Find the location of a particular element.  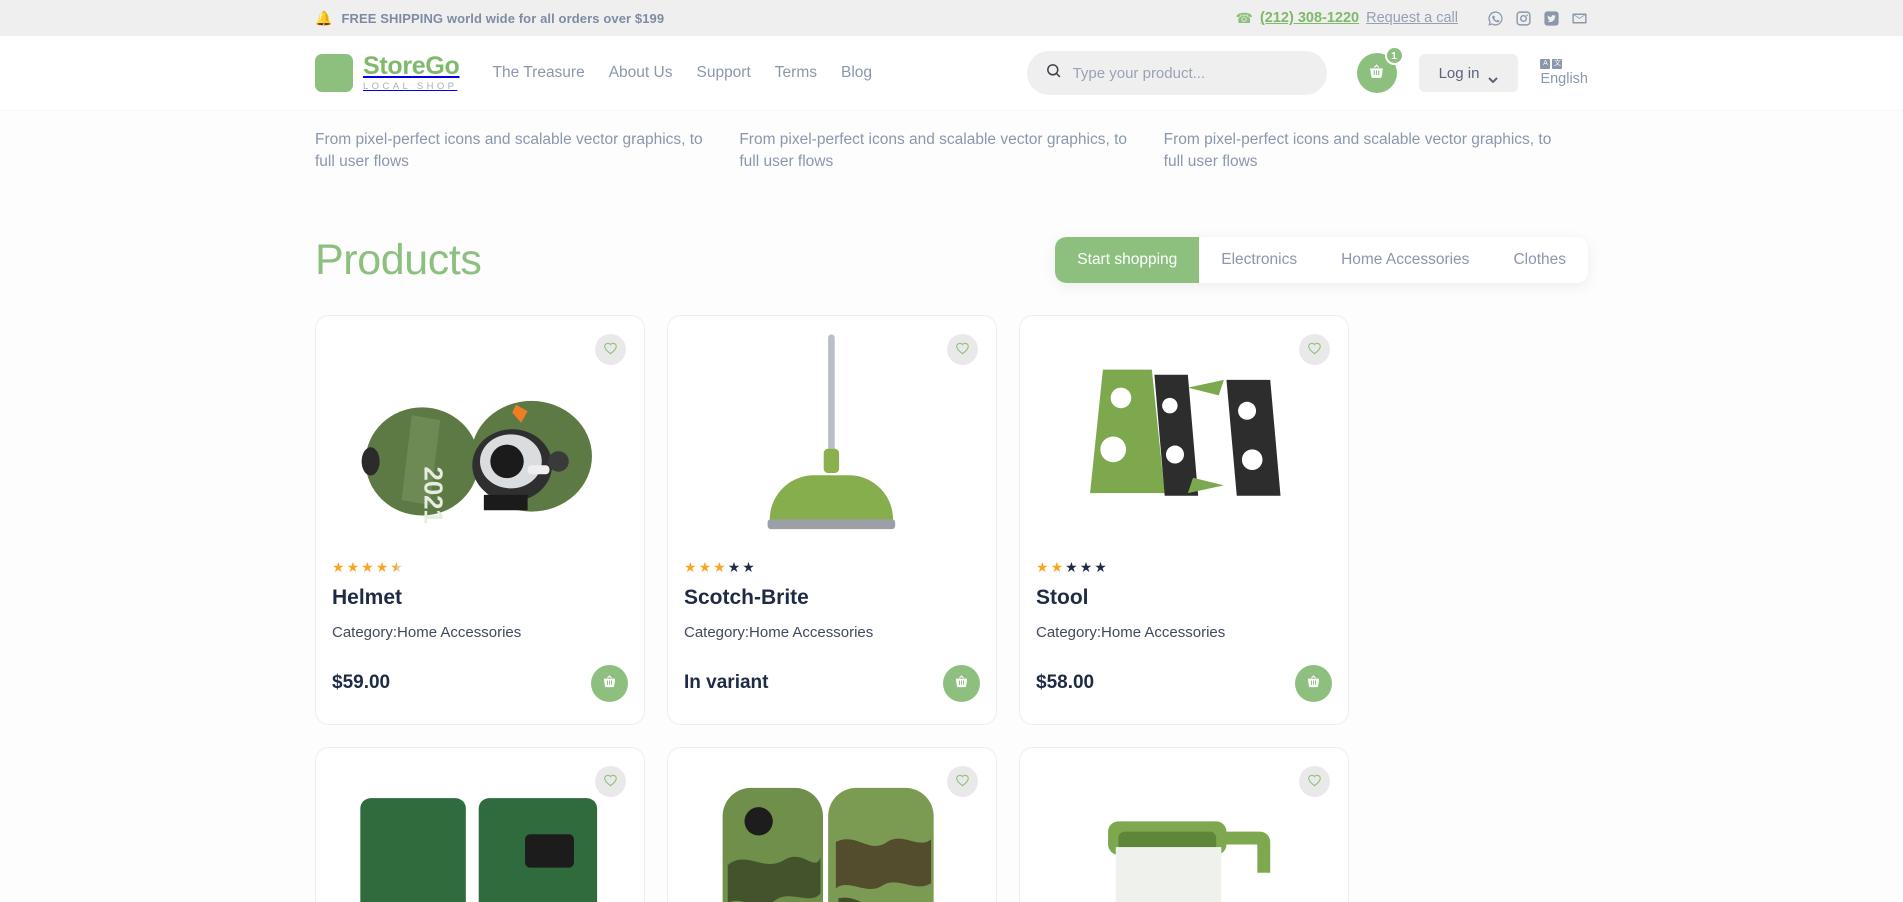

tab-clothes: Clothes is located at coordinates (1539, 260).